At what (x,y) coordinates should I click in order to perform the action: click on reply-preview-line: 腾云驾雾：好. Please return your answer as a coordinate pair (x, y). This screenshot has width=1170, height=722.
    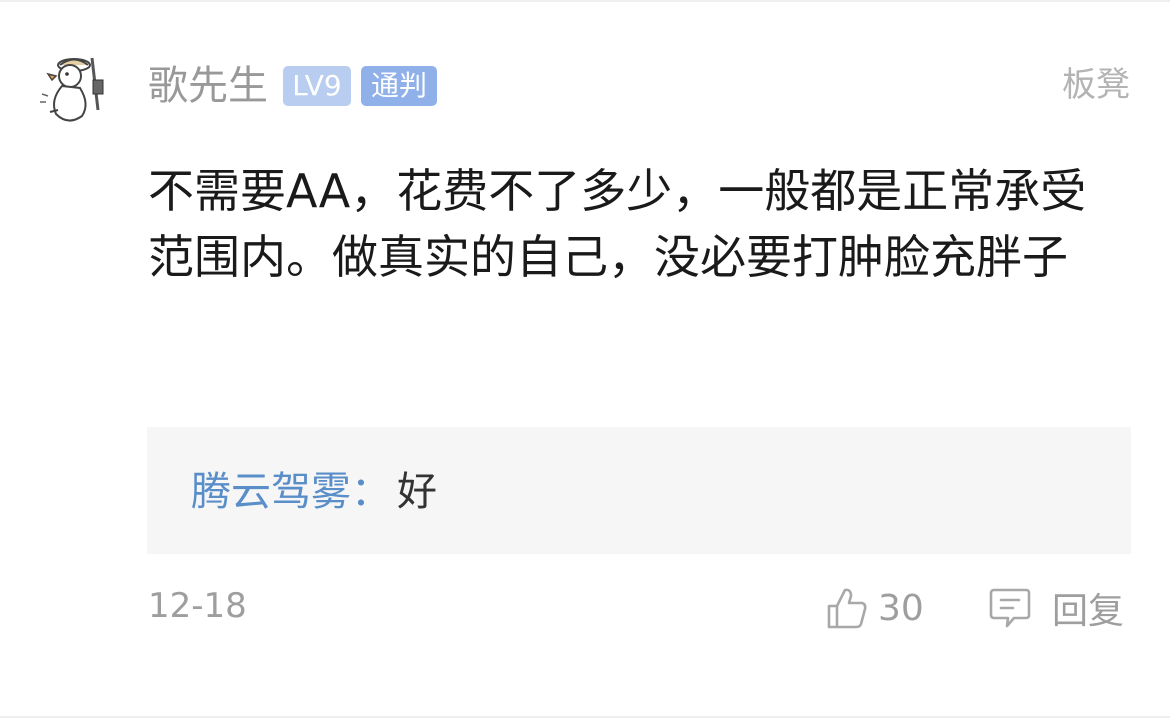
    Looking at the image, I should click on (314, 492).